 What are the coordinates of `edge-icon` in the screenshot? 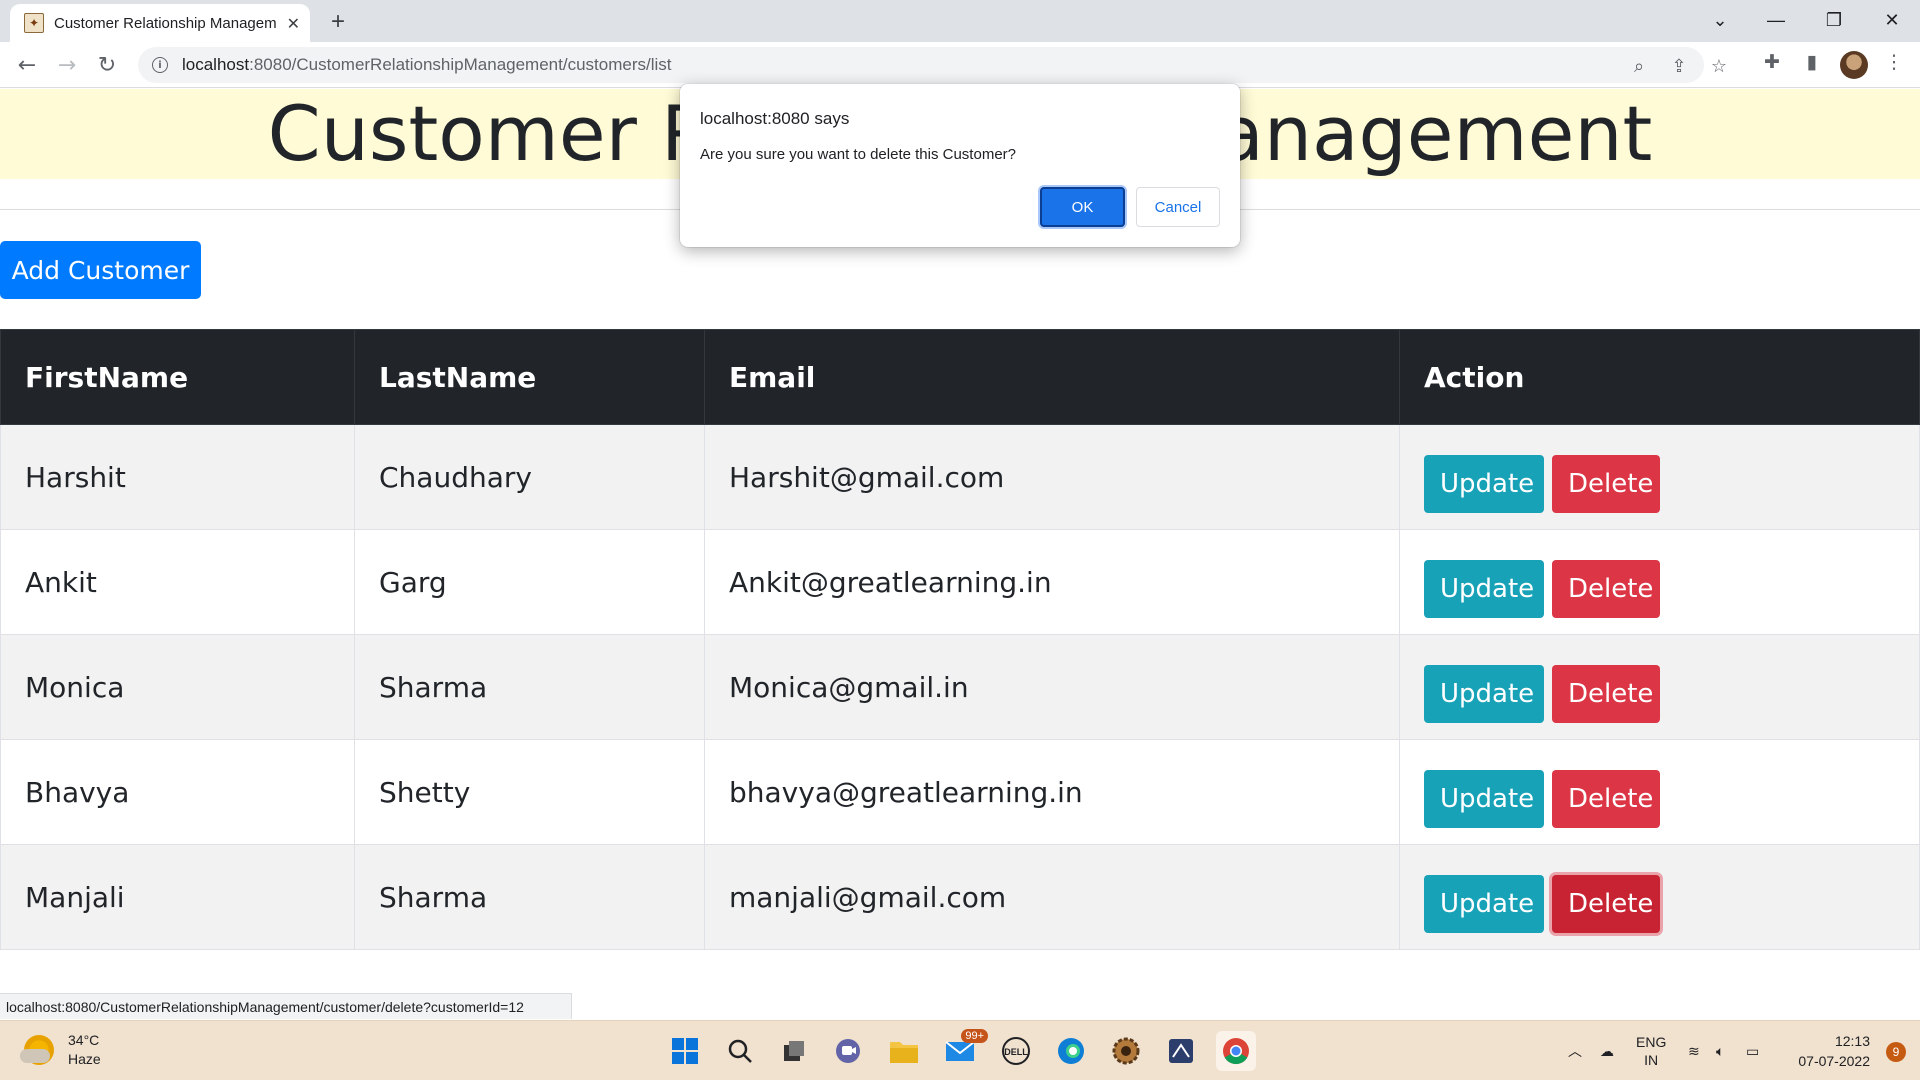 It's located at (1071, 1051).